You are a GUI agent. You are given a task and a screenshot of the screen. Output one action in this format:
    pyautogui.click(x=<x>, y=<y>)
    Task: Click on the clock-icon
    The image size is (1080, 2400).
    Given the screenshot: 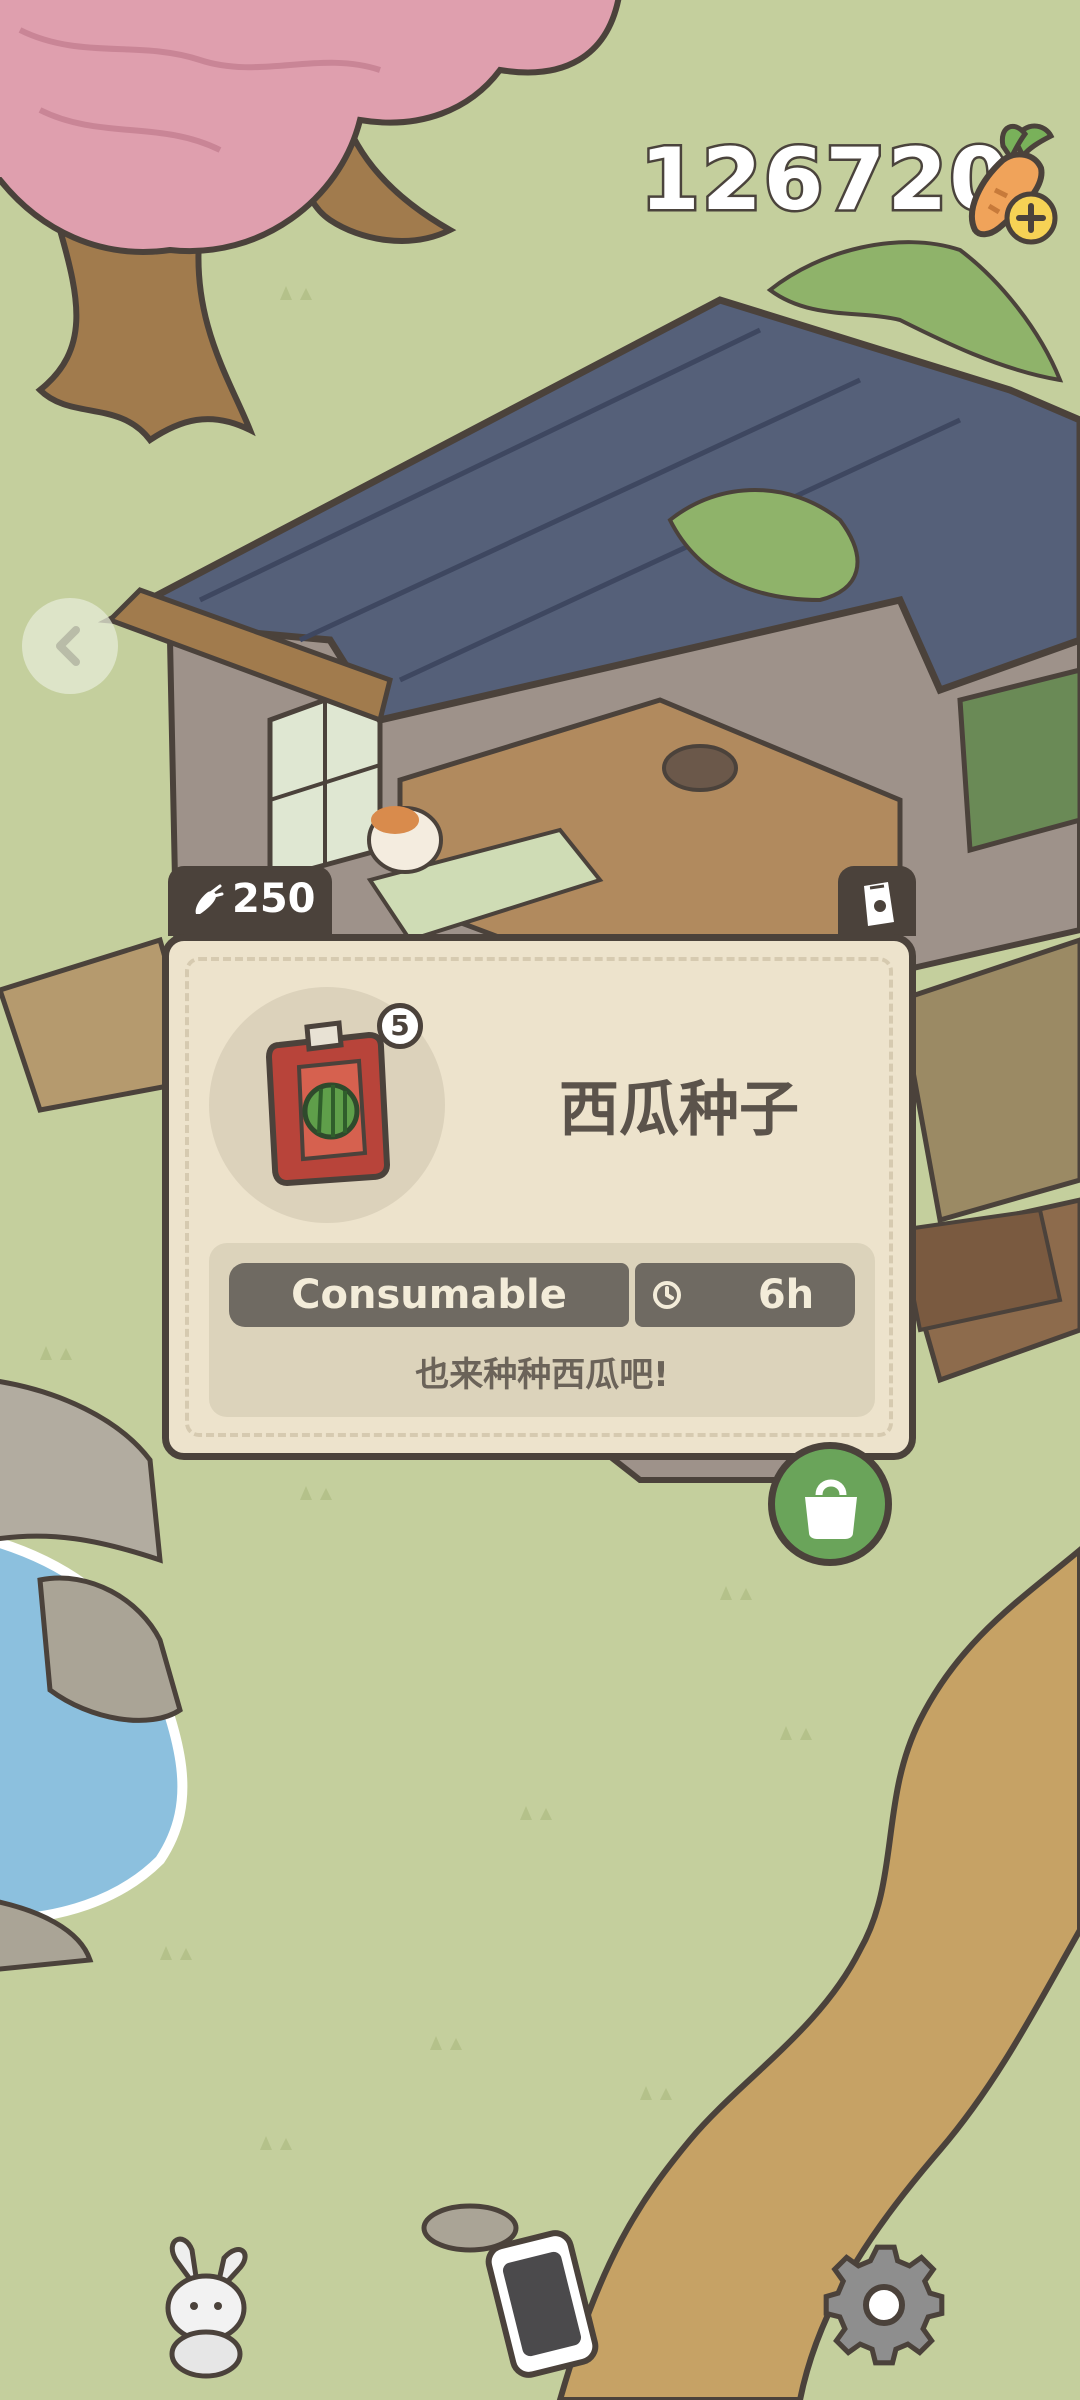 What is the action you would take?
    pyautogui.click(x=667, y=1295)
    